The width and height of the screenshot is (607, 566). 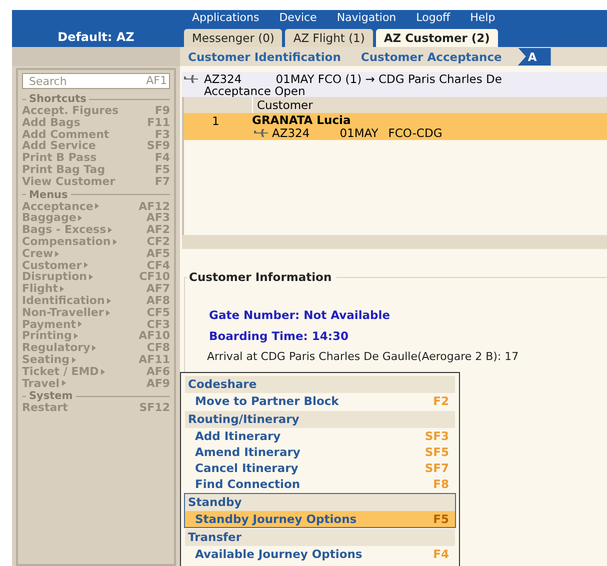 I want to click on sidebar-item: Non-Traveller, so click(x=63, y=312).